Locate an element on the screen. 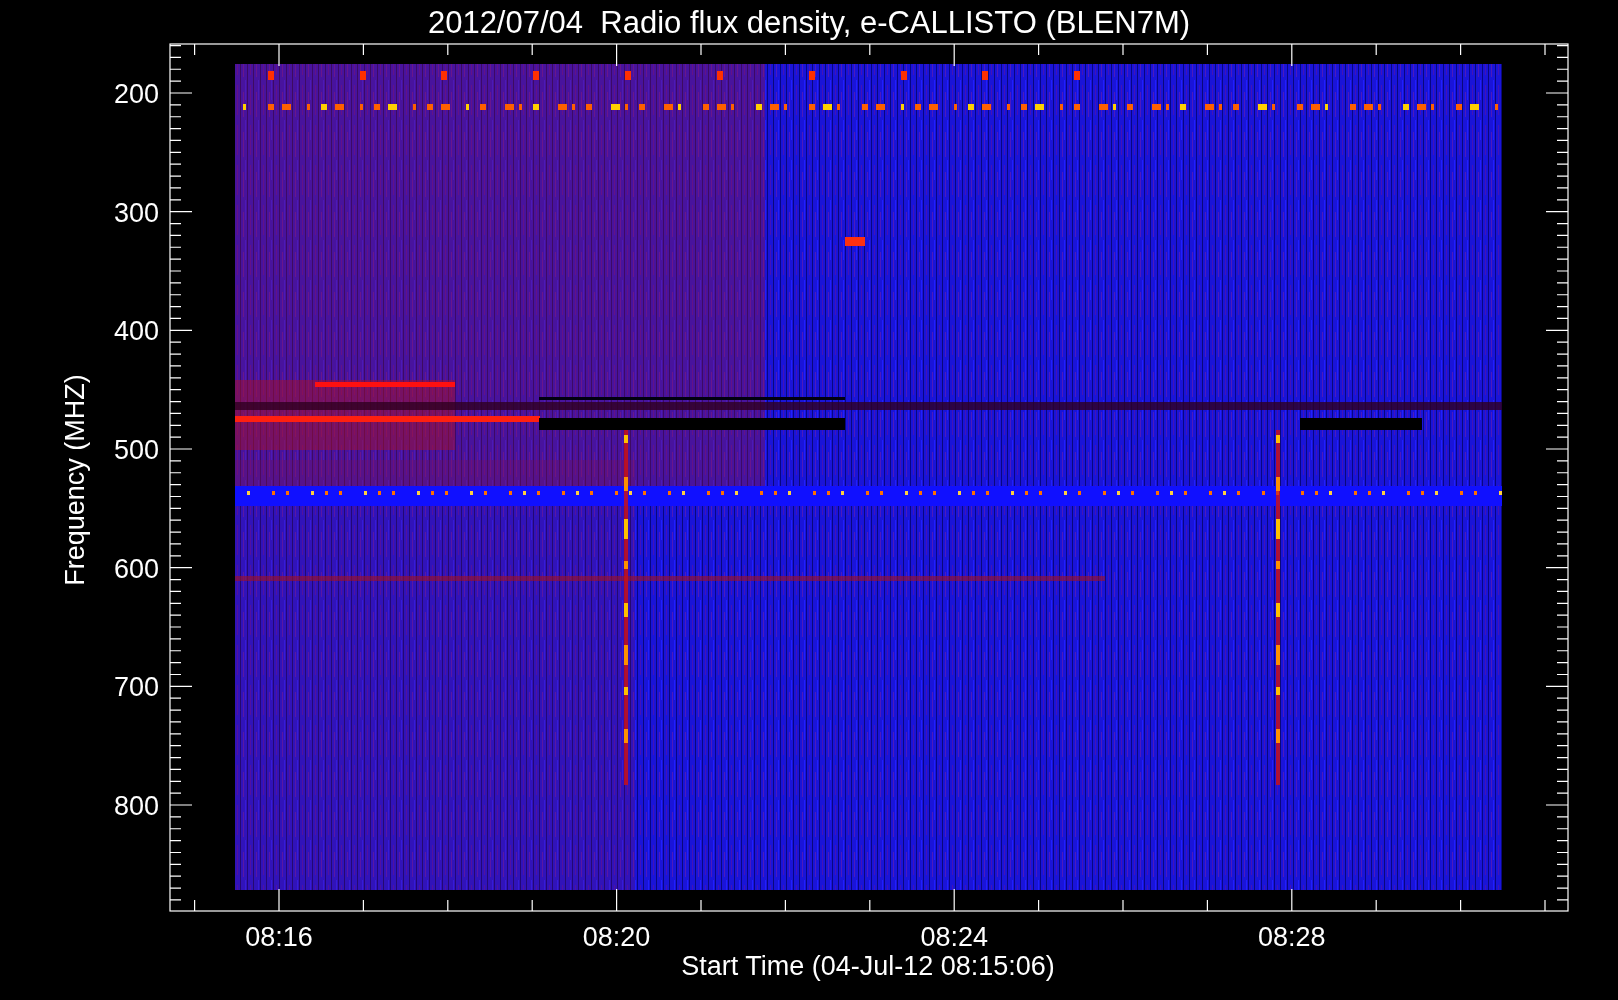  y-tick-label: 200 is located at coordinates (136, 94).